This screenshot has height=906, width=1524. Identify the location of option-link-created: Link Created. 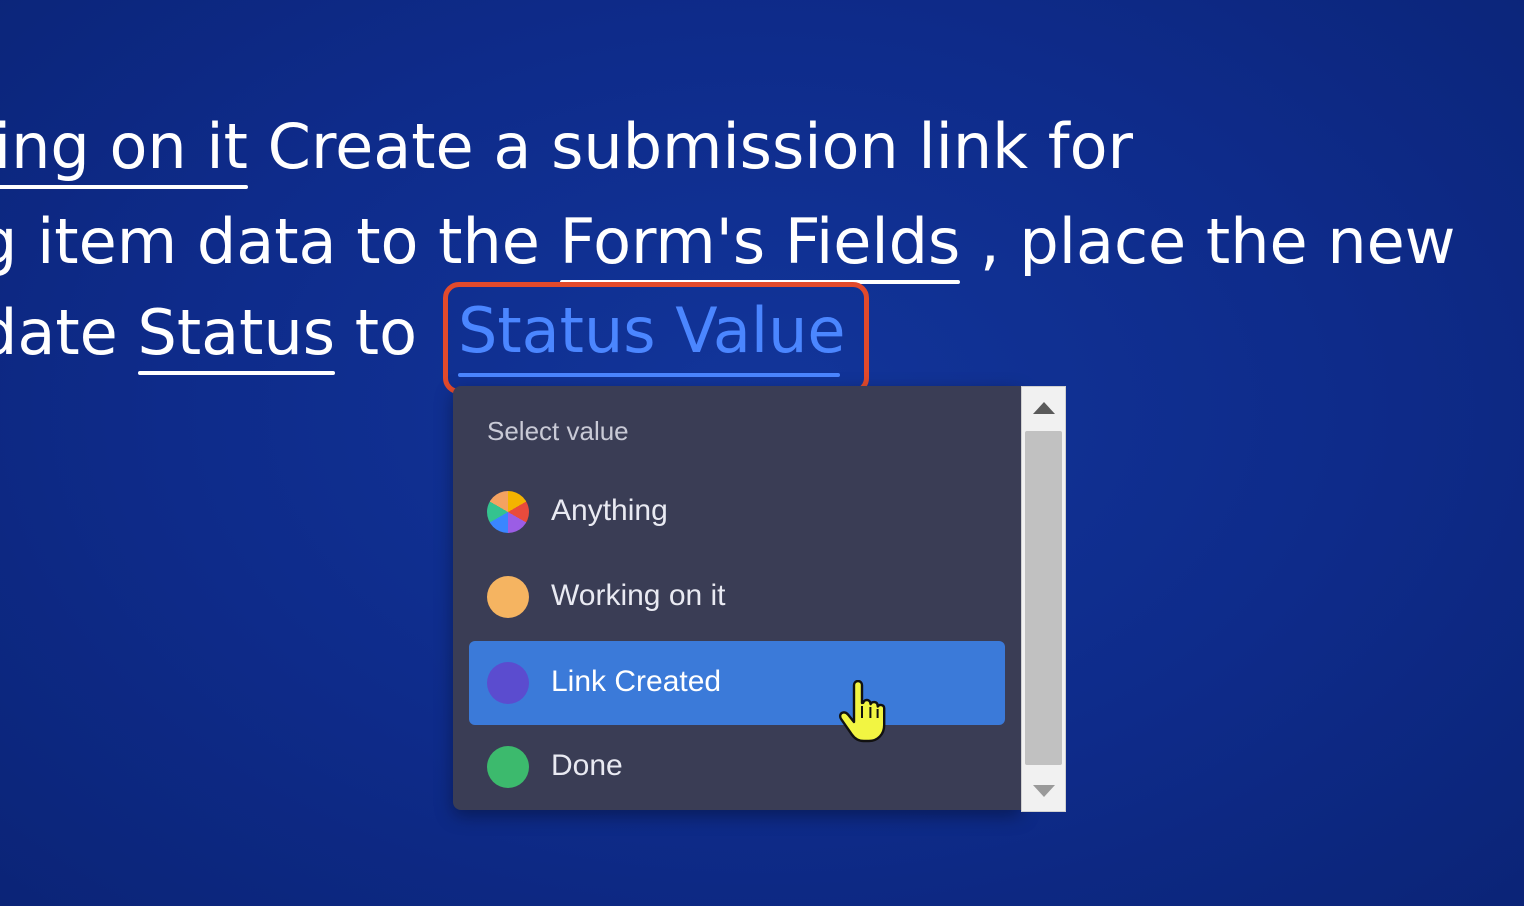
(737, 683).